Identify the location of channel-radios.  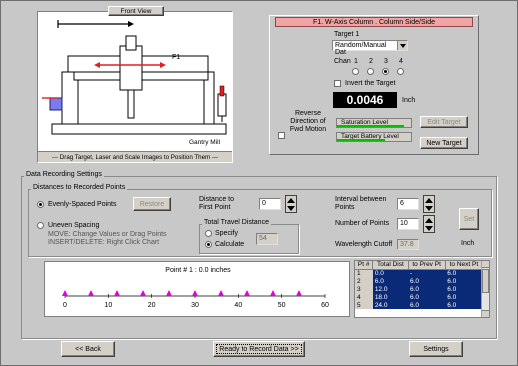
(382, 72).